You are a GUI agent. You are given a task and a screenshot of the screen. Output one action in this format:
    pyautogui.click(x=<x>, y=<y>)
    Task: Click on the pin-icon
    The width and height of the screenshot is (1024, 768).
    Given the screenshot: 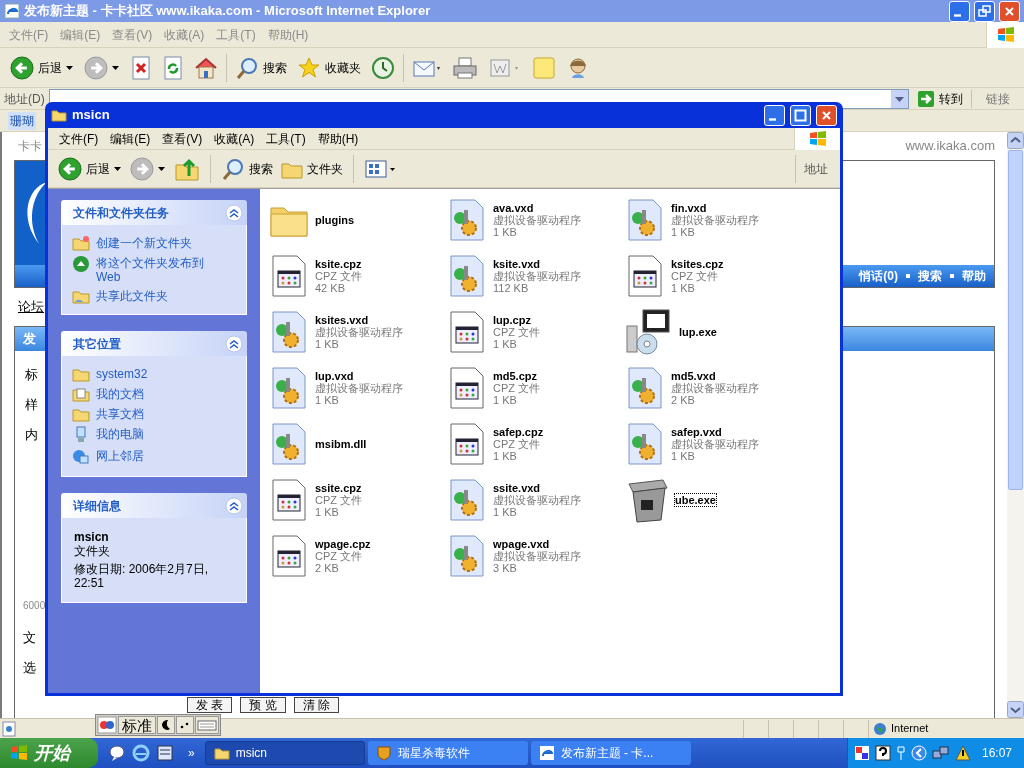 What is the action you would take?
    pyautogui.click(x=900, y=753)
    